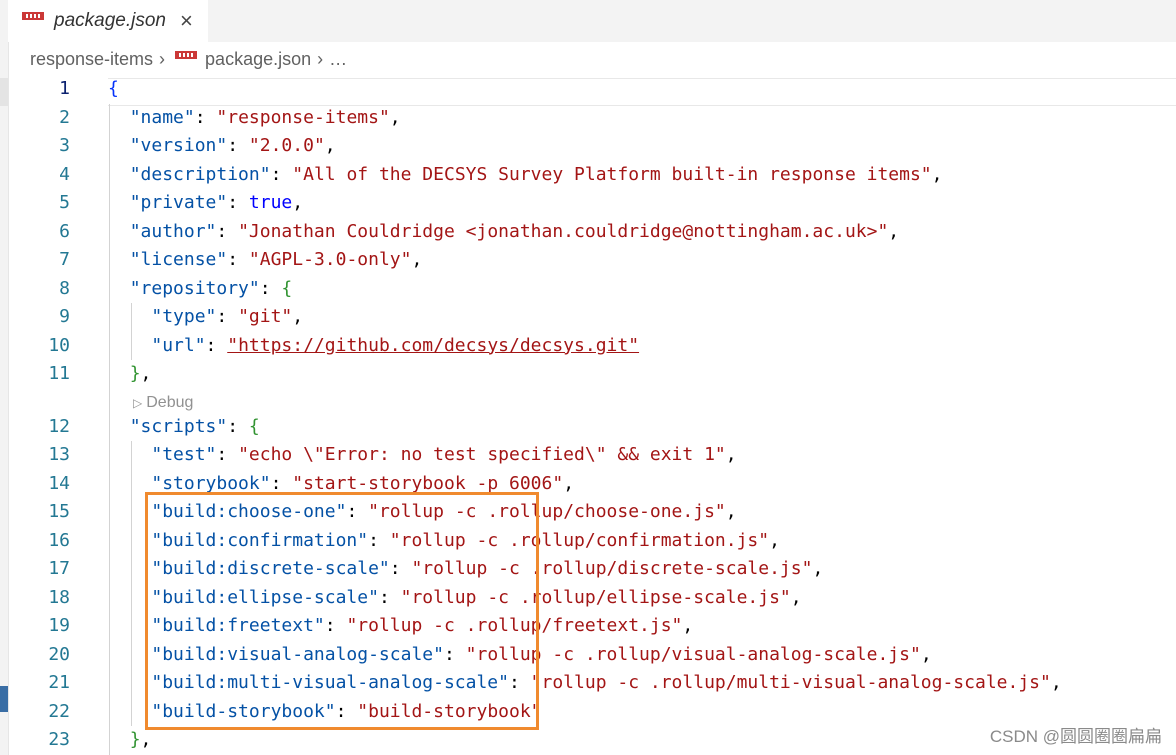  Describe the element at coordinates (592, 260) in the screenshot. I see `code-line: 7 "license": "AGPL-3.0-only",` at that location.